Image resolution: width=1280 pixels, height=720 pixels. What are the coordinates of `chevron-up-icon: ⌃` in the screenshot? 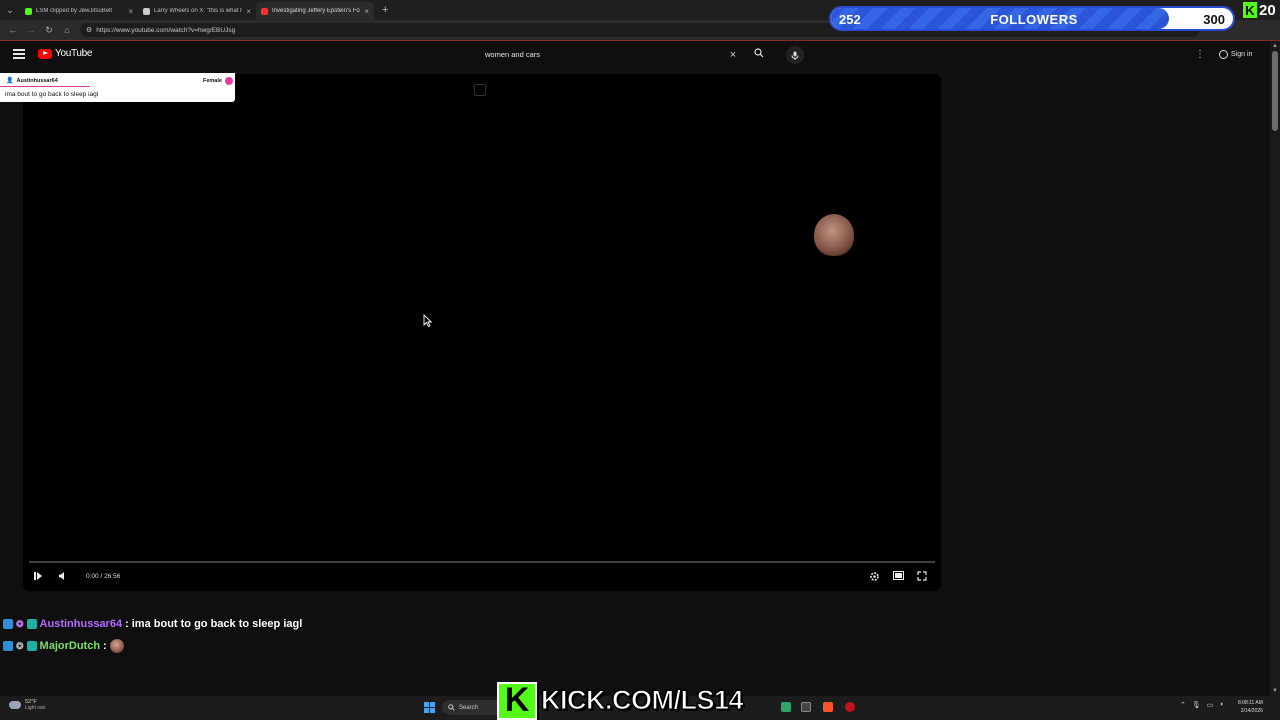 It's located at (1183, 705).